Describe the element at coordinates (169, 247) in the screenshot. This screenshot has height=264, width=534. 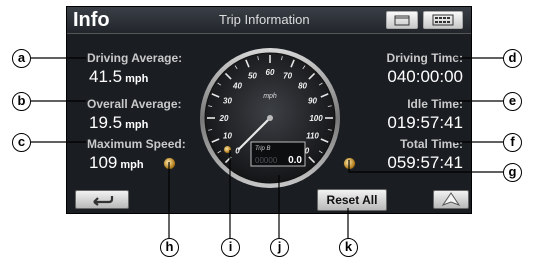
I see `callout-h: h` at that location.